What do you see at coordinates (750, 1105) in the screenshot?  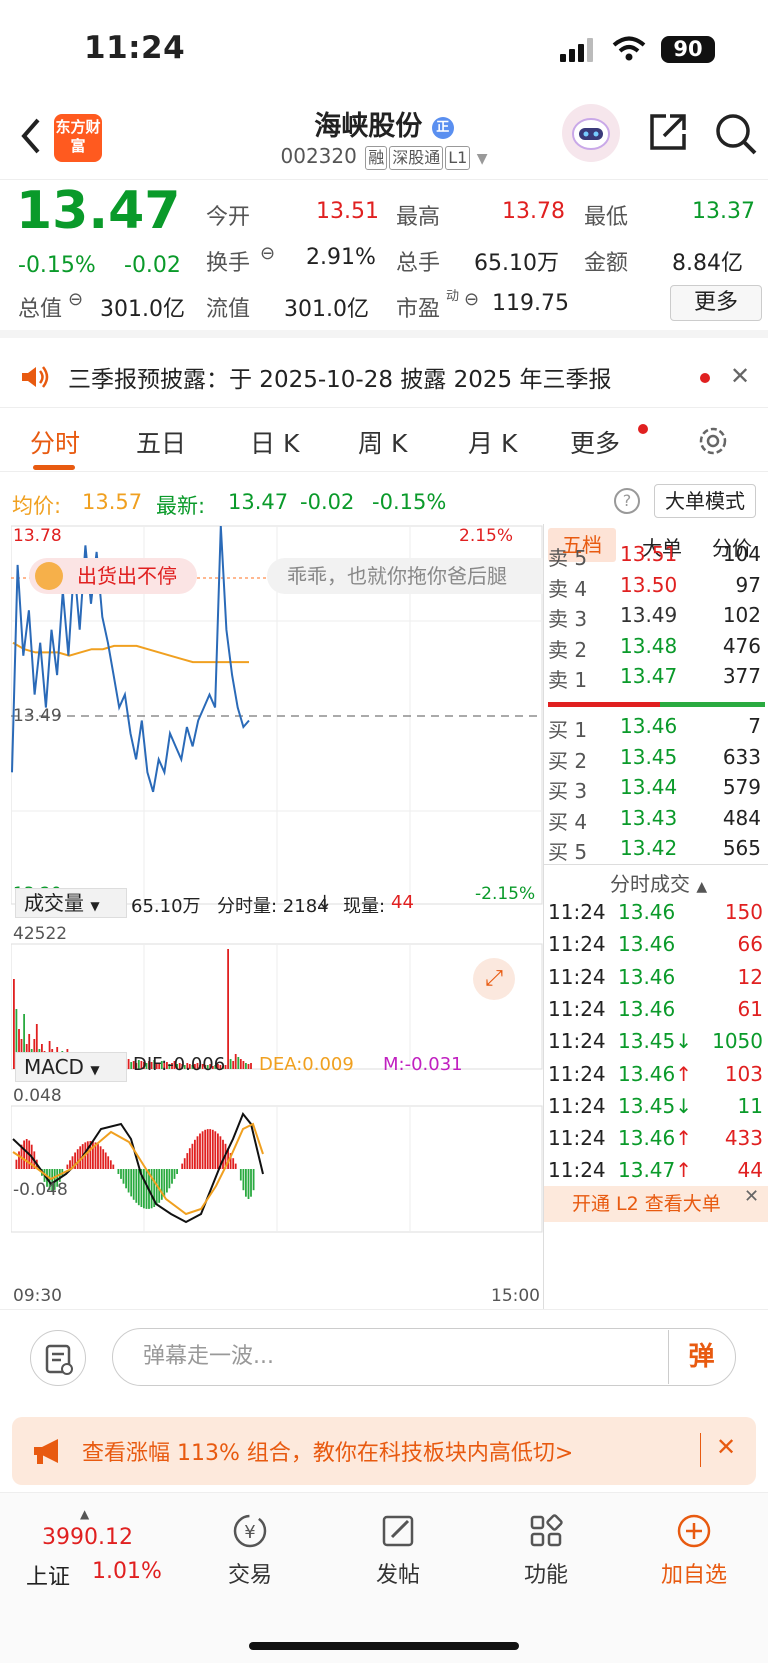 I see `trade-volume: 11` at bounding box center [750, 1105].